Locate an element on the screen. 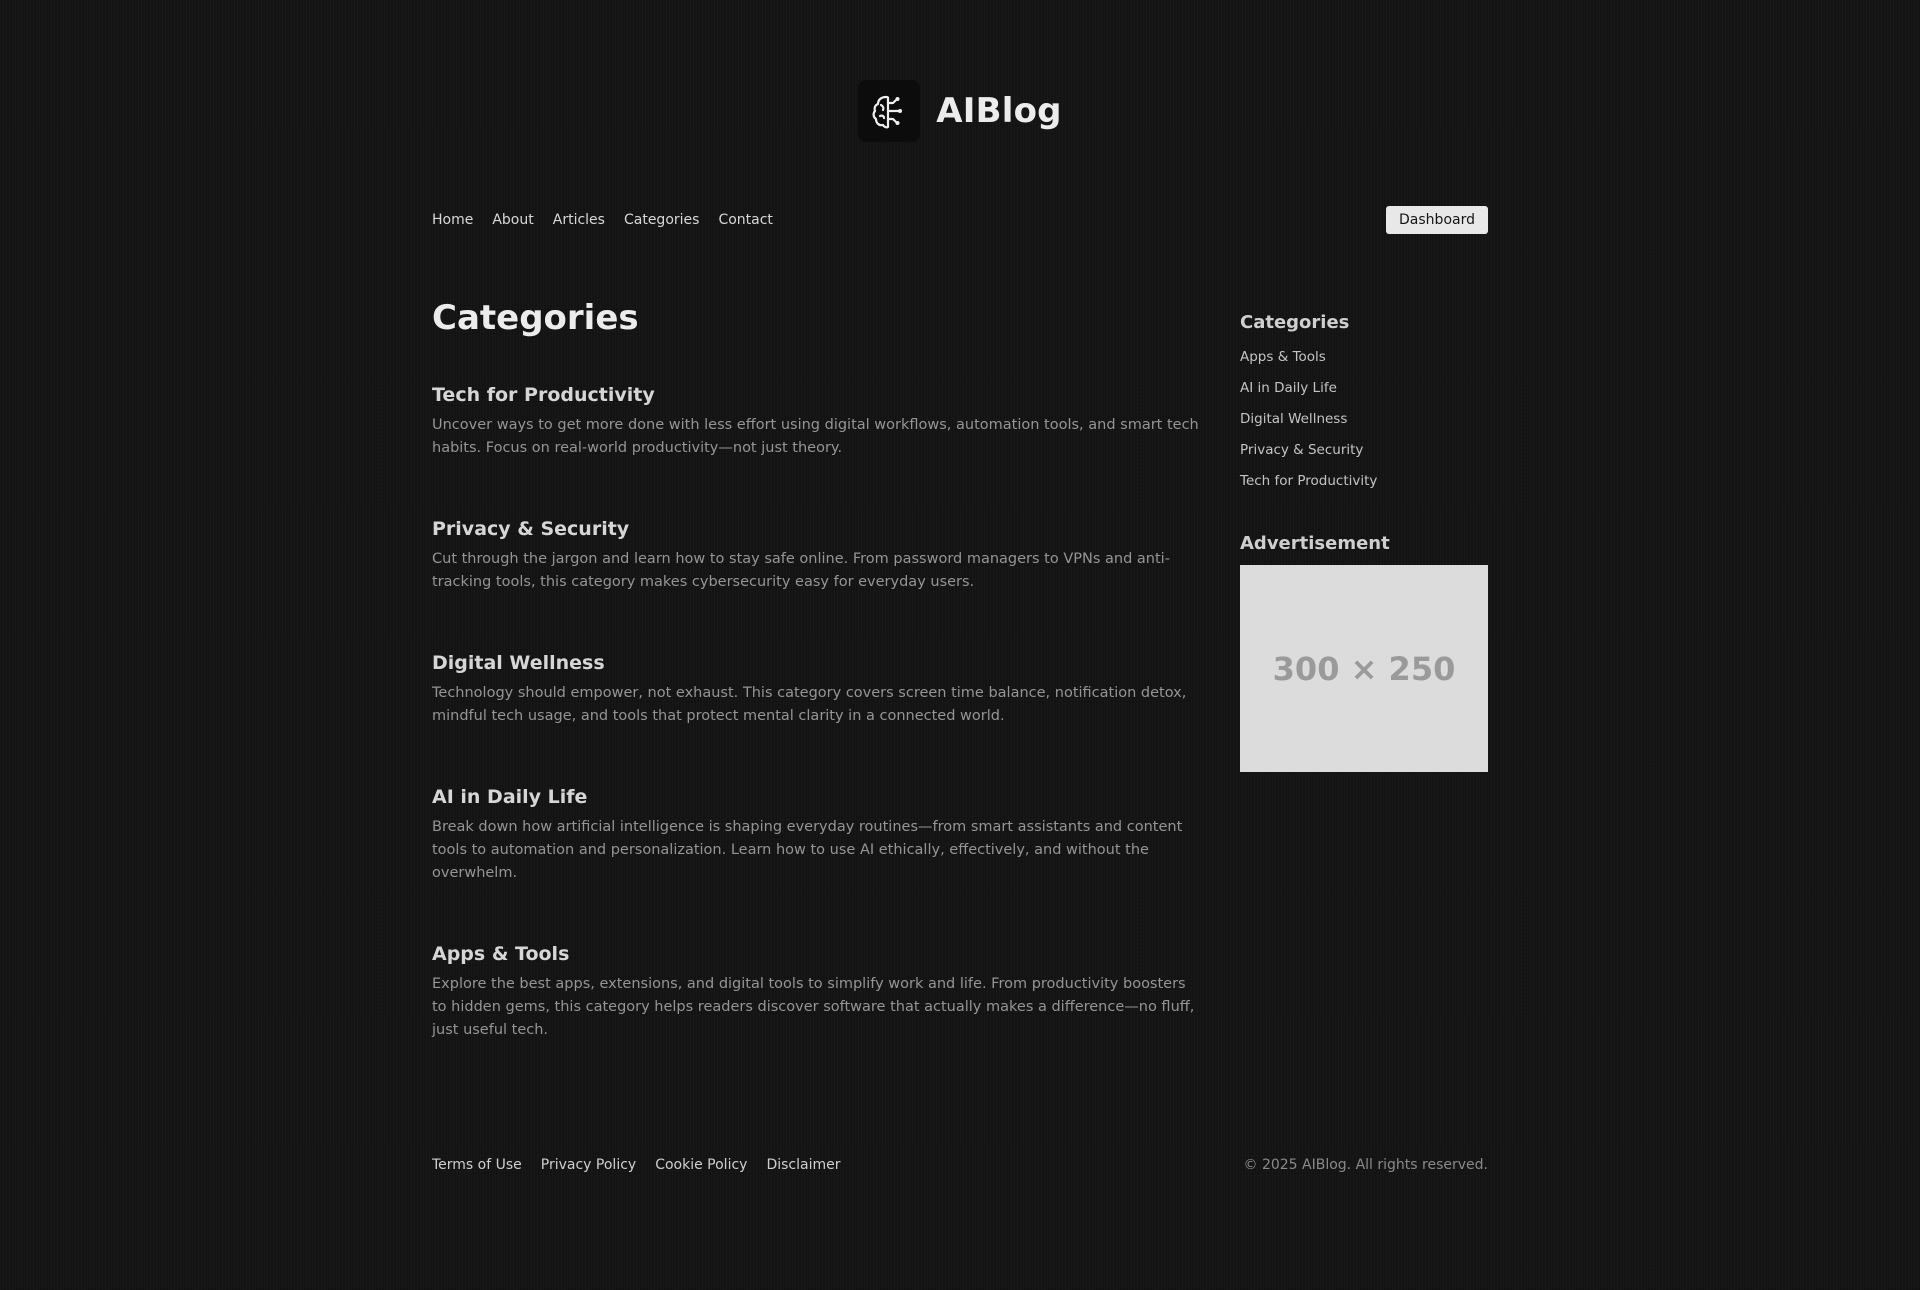  ad-placeholder: 300 × 250 is located at coordinates (1364, 668).